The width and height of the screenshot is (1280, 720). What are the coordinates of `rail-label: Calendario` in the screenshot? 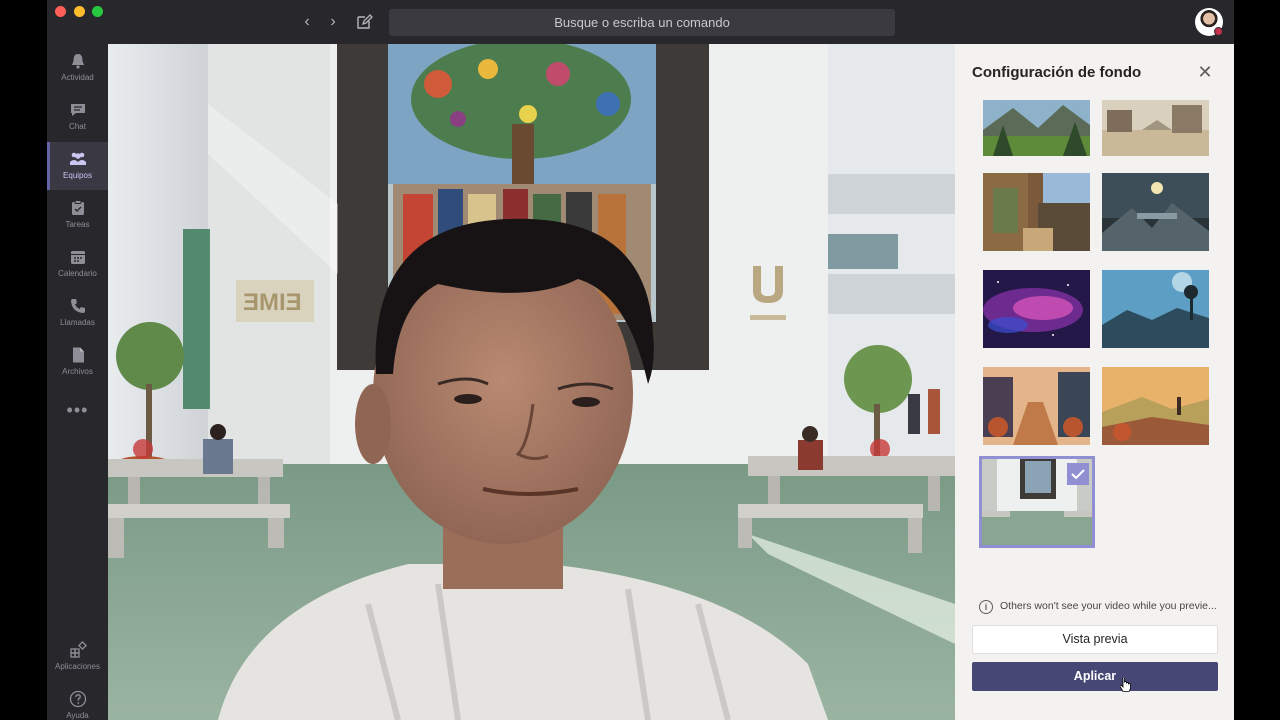 It's located at (77, 273).